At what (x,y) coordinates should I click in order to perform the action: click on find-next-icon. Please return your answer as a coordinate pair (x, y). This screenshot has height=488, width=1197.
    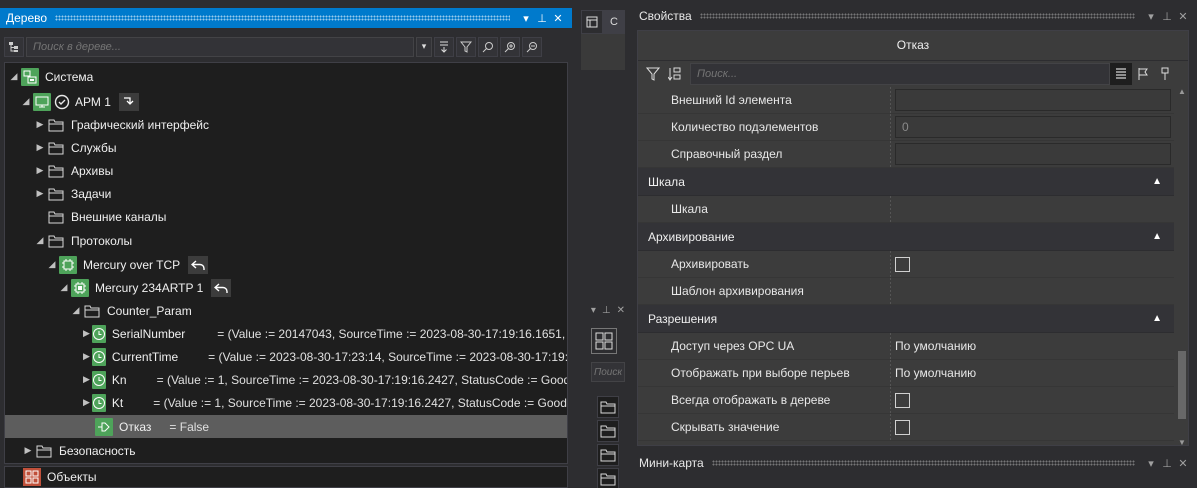
    Looking at the image, I should click on (510, 46).